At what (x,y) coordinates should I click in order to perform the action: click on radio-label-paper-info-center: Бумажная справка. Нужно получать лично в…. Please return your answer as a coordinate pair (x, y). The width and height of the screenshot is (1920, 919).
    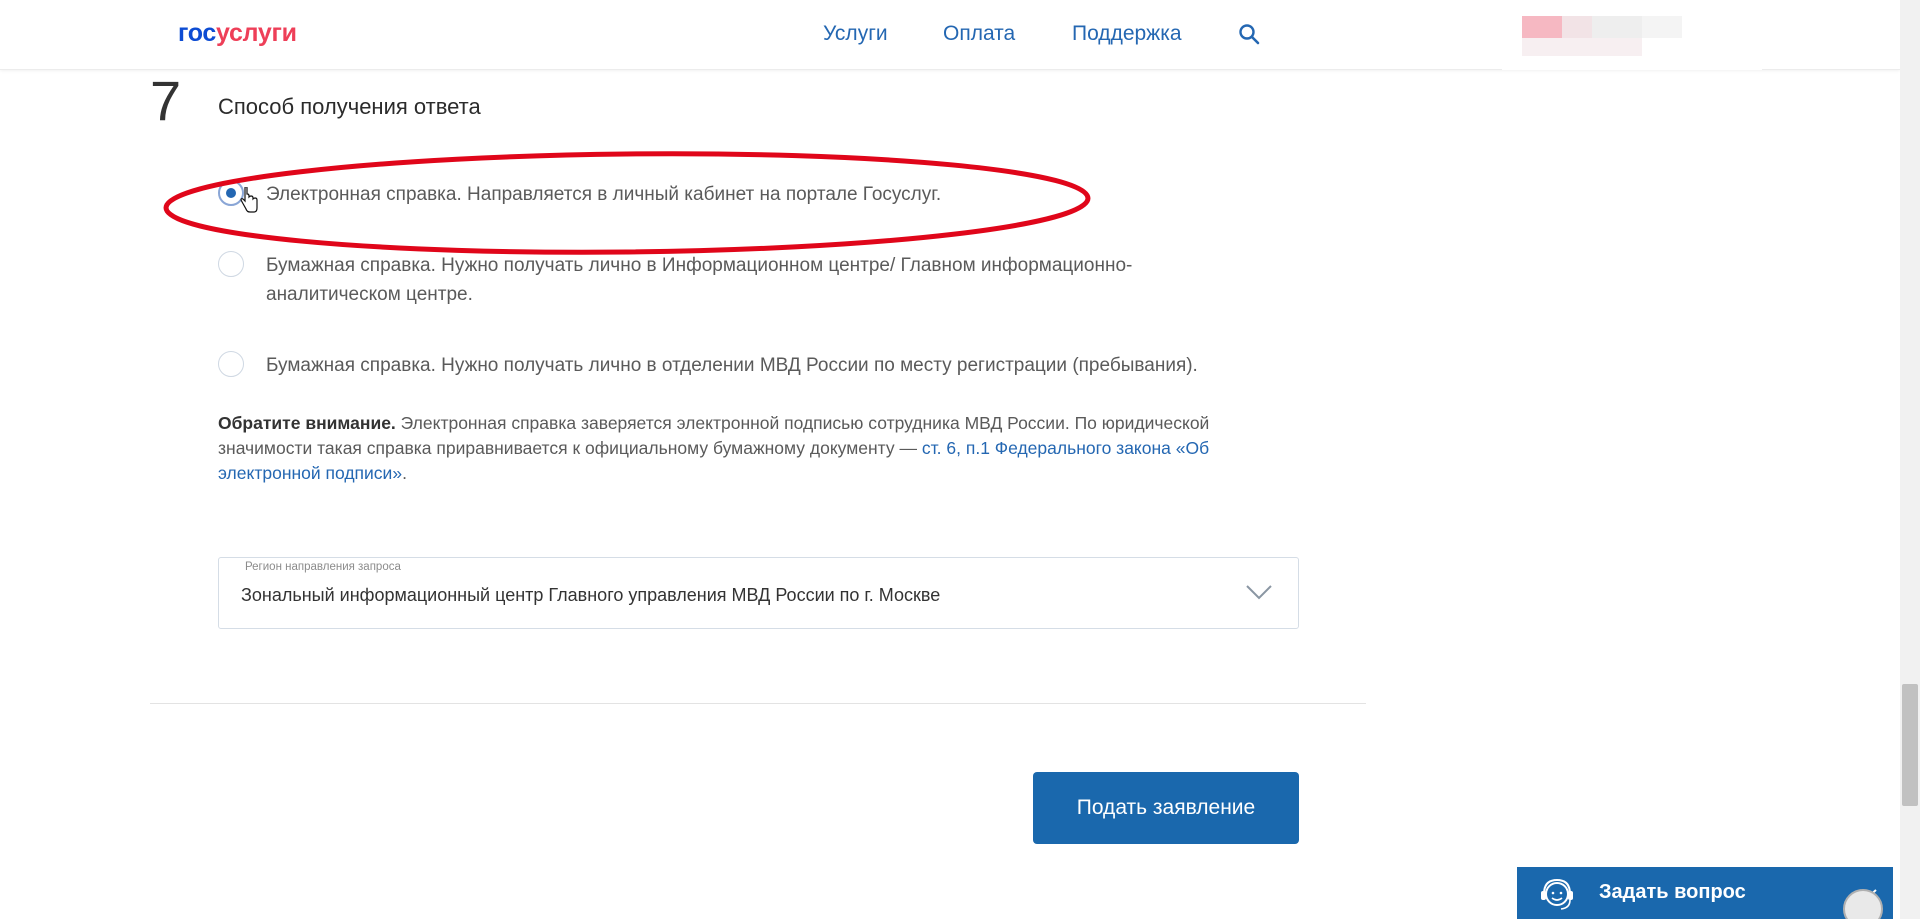
    Looking at the image, I should click on (699, 280).